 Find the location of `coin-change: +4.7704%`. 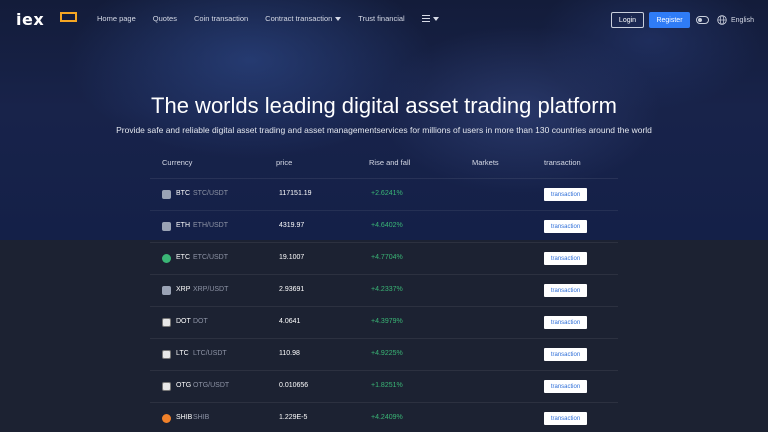

coin-change: +4.7704% is located at coordinates (387, 257).